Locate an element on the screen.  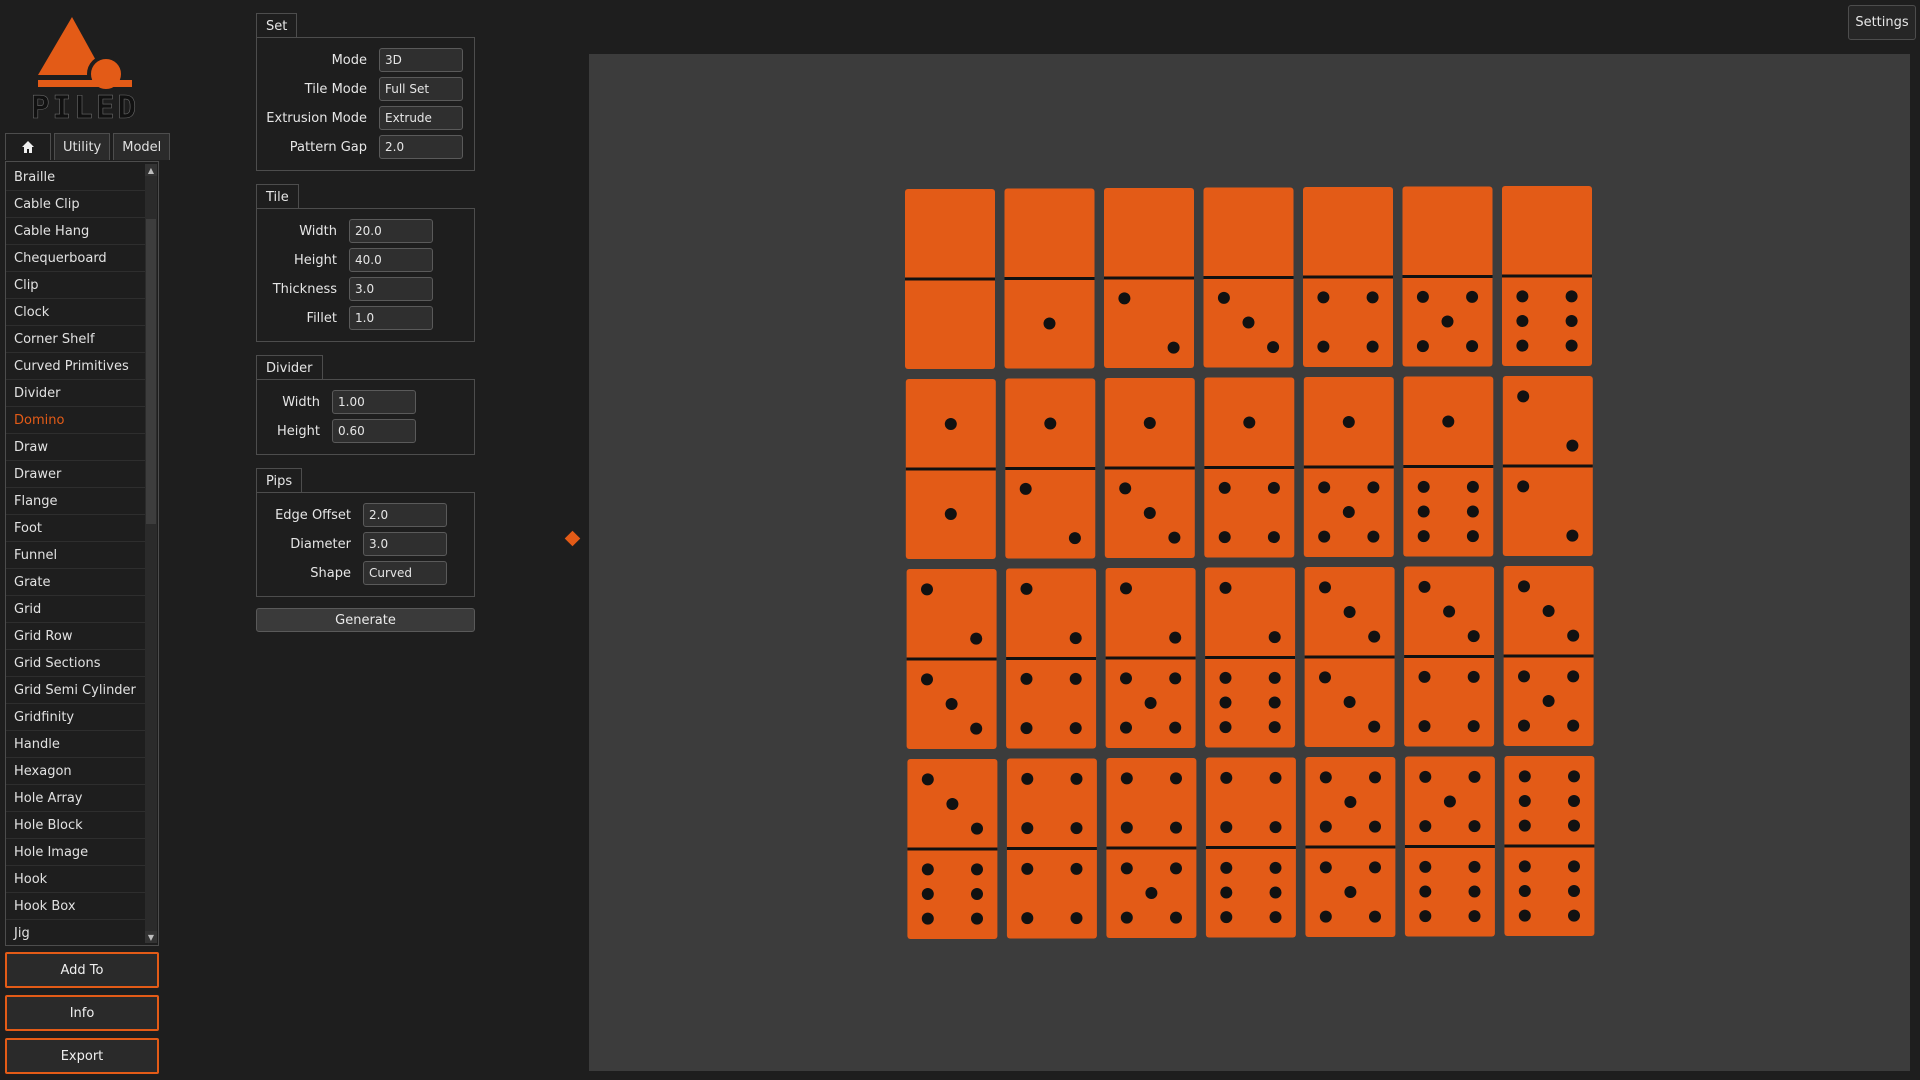
tab-model: Model is located at coordinates (142, 146).